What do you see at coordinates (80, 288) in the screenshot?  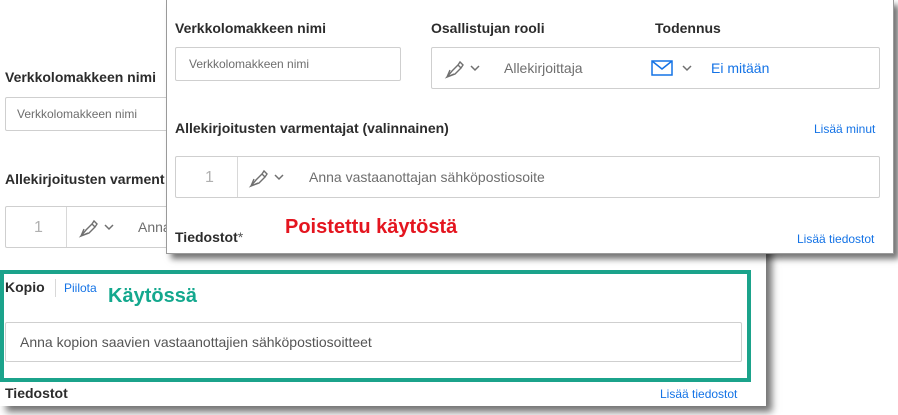 I see `hide-link: Piilota` at bounding box center [80, 288].